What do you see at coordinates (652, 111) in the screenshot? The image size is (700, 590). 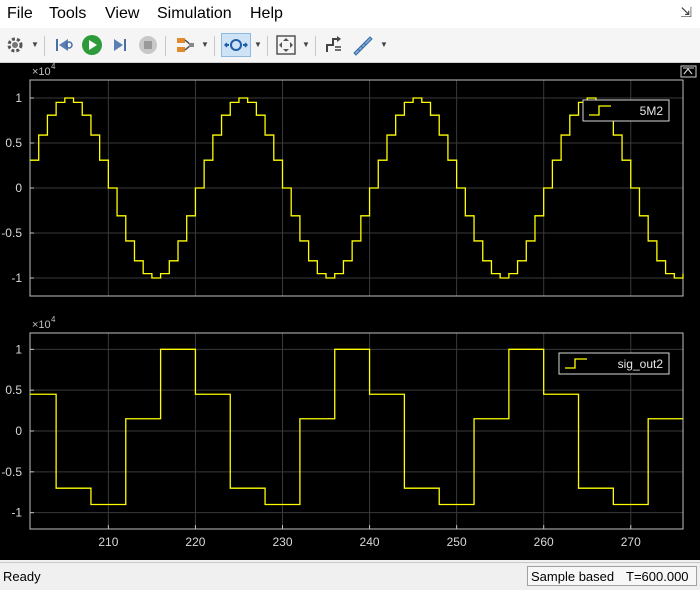 I see `plot-1-legend-label: 5M2` at bounding box center [652, 111].